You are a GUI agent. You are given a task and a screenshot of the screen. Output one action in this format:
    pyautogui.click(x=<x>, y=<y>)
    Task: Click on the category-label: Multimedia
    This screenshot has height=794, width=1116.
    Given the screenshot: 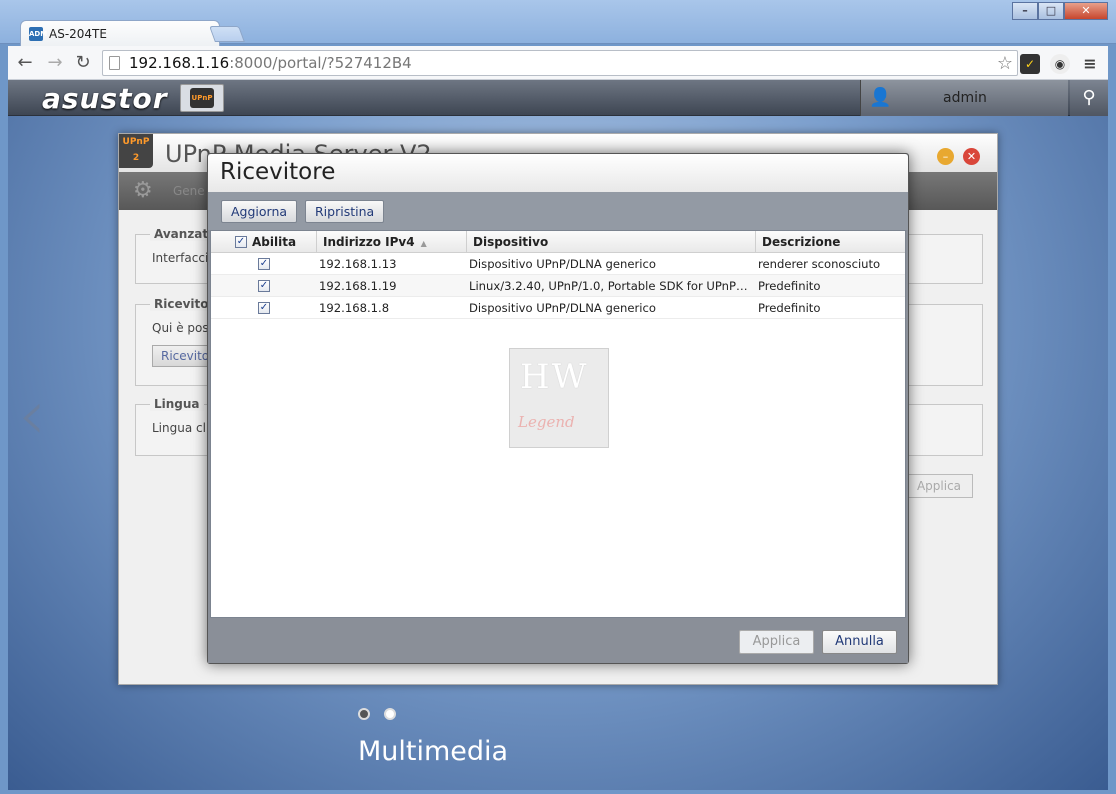 What is the action you would take?
    pyautogui.click(x=433, y=751)
    